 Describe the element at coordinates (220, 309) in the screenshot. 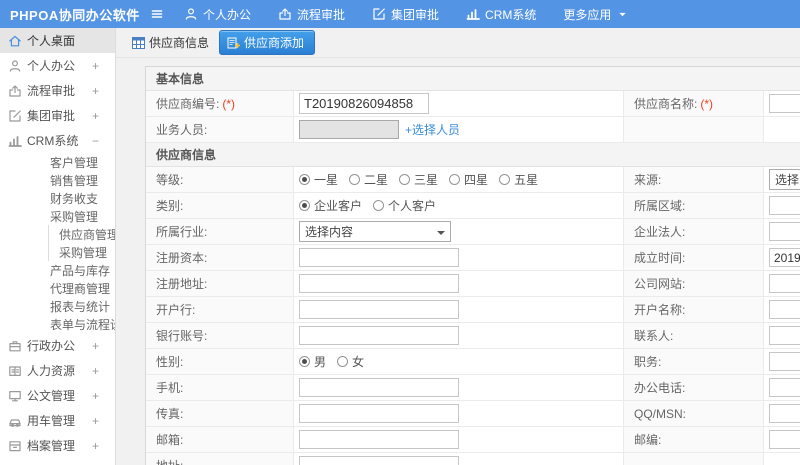

I see `form-label-cell: 开户行:` at that location.